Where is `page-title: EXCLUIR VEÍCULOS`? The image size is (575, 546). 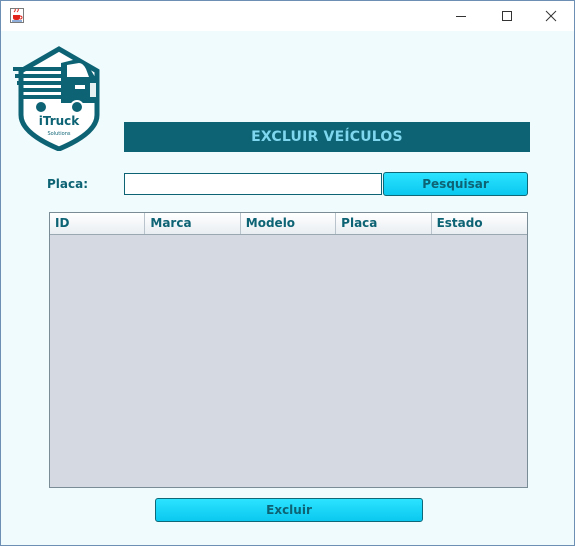 page-title: EXCLUIR VEÍCULOS is located at coordinates (327, 137).